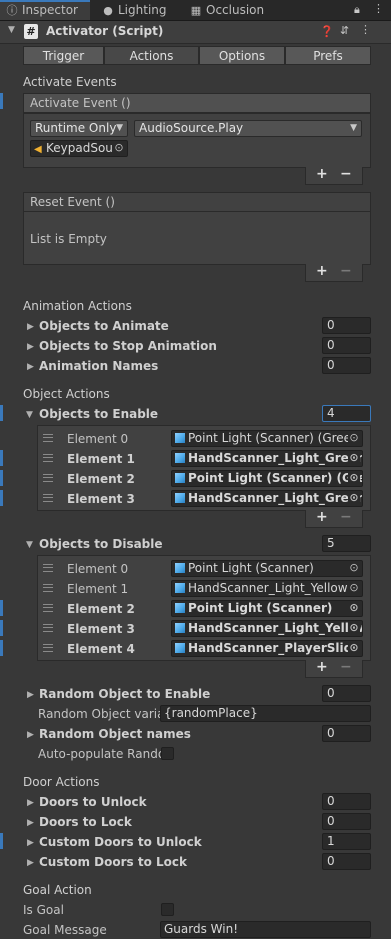  What do you see at coordinates (346, 345) in the screenshot?
I see `objects-to-stop-animation-count: 0` at bounding box center [346, 345].